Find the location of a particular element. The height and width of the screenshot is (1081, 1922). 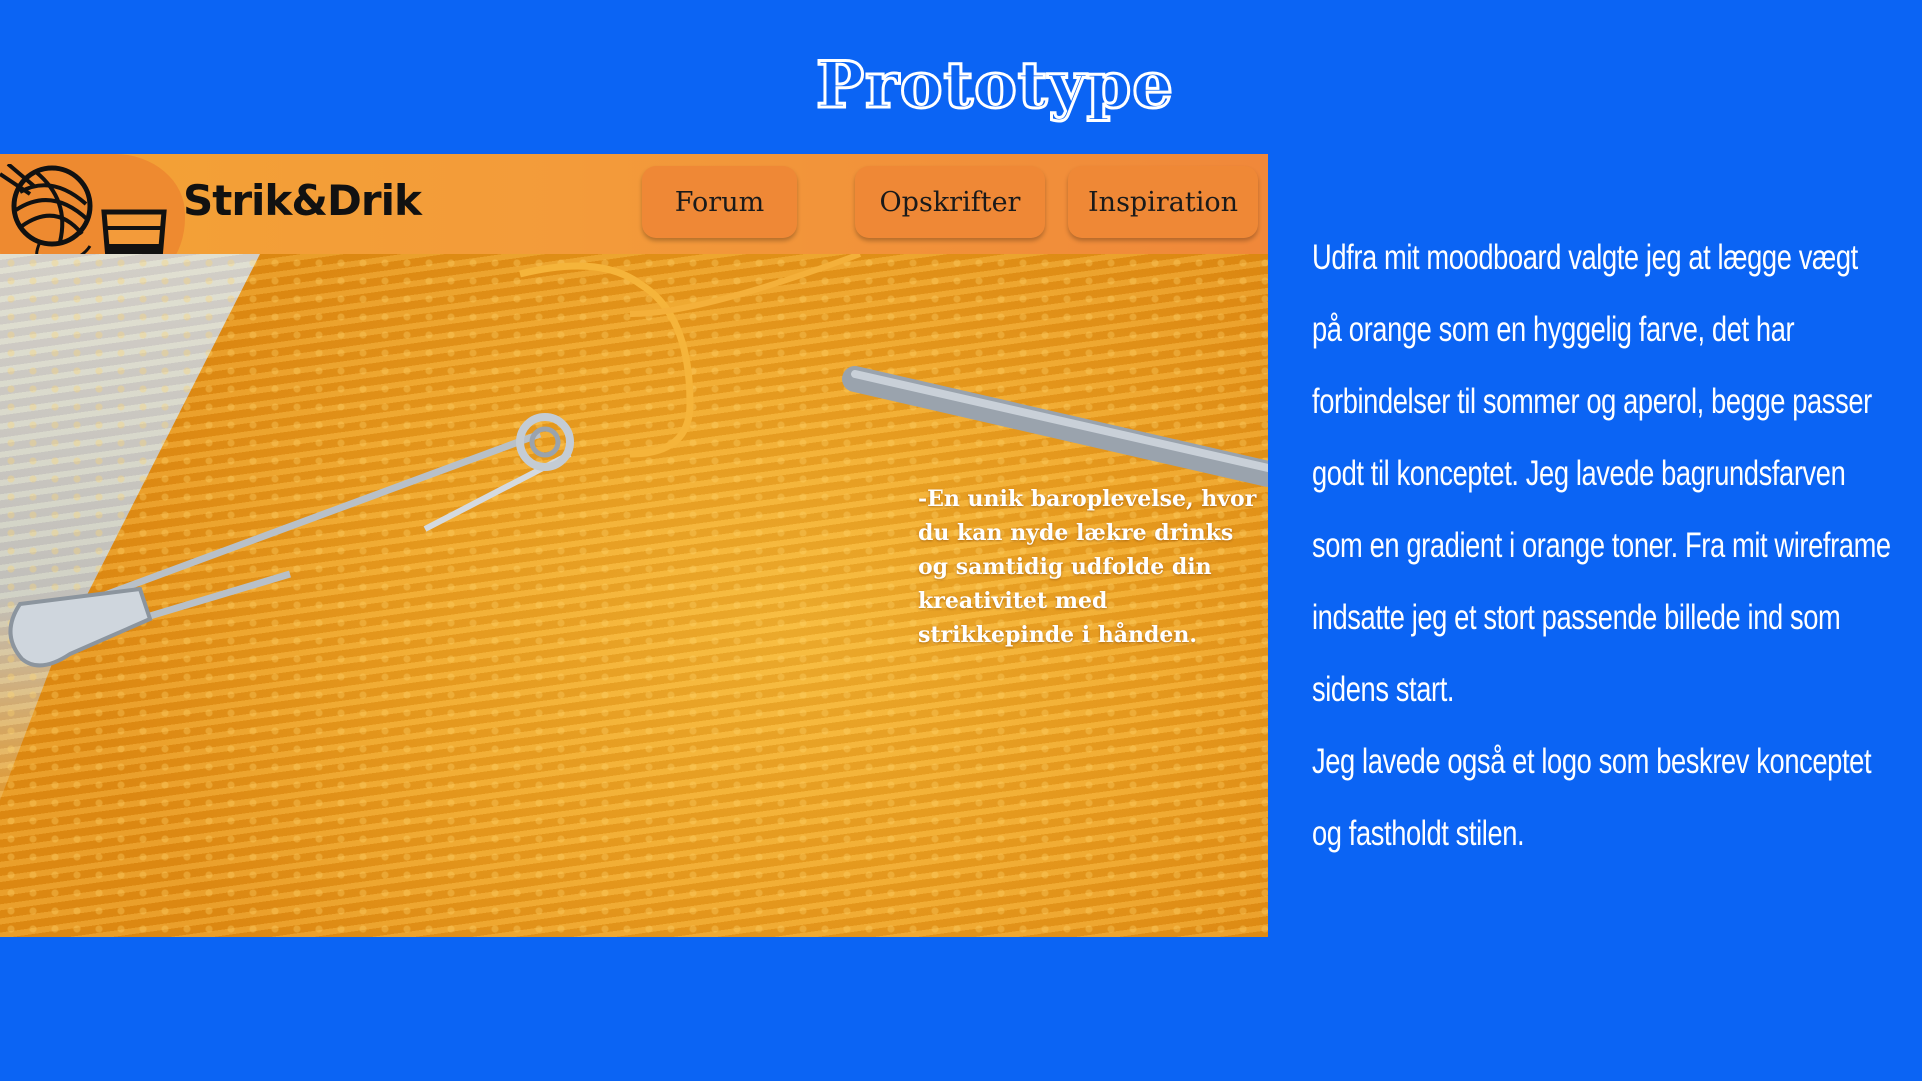

nav-opskrifter-button: Opskrifter is located at coordinates (950, 202).